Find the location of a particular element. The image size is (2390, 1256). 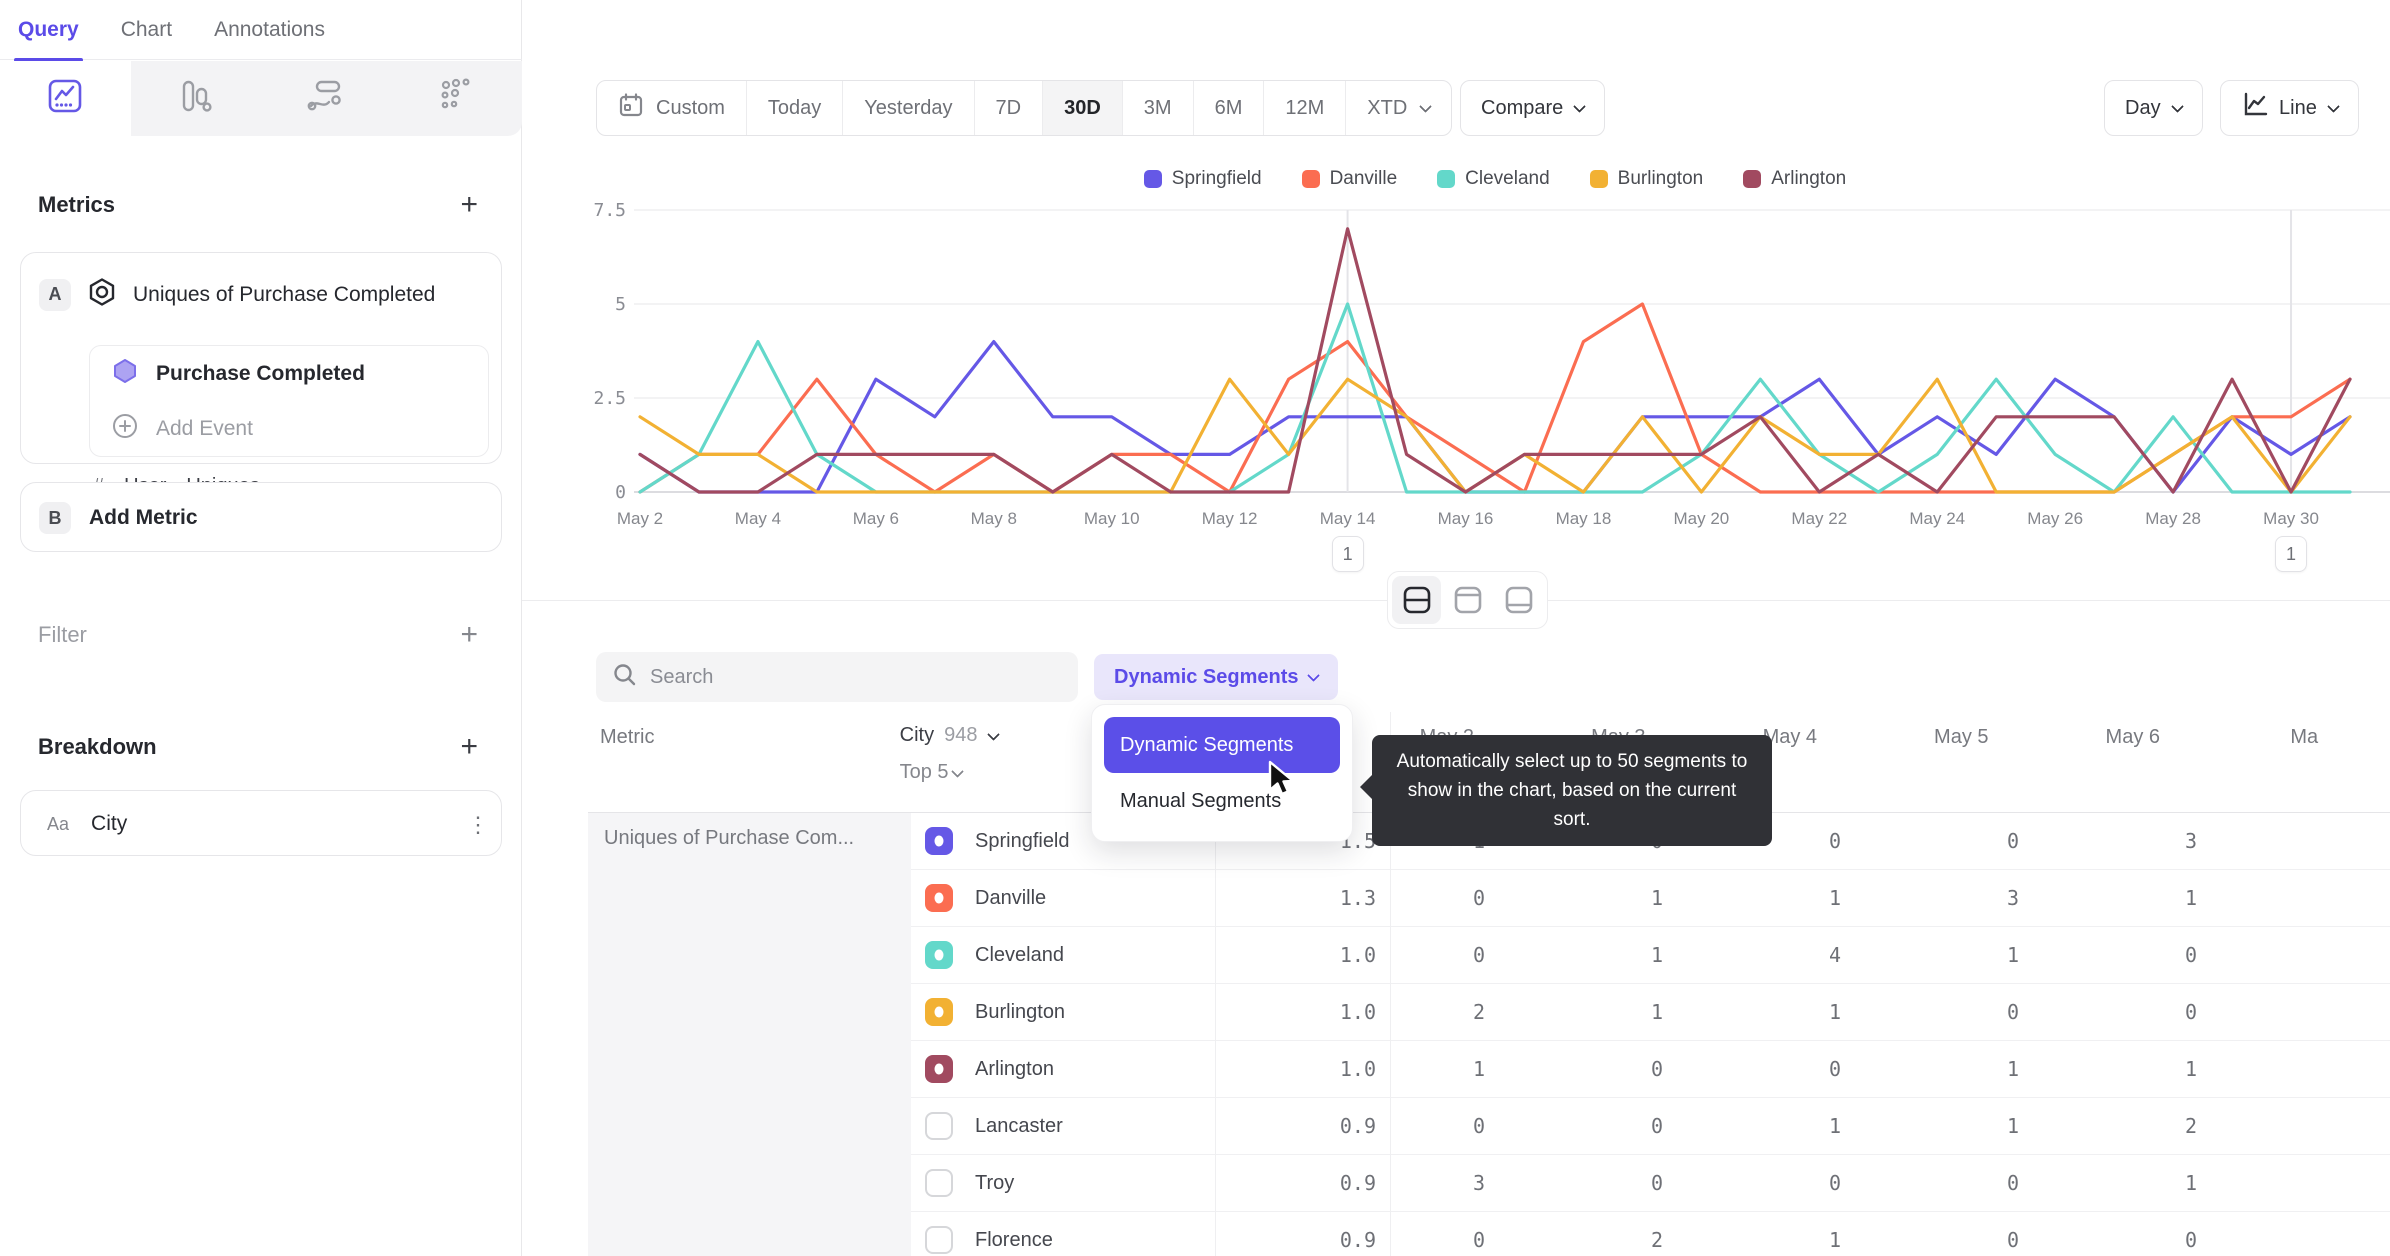

svg-text: May 20 is located at coordinates (1702, 518).